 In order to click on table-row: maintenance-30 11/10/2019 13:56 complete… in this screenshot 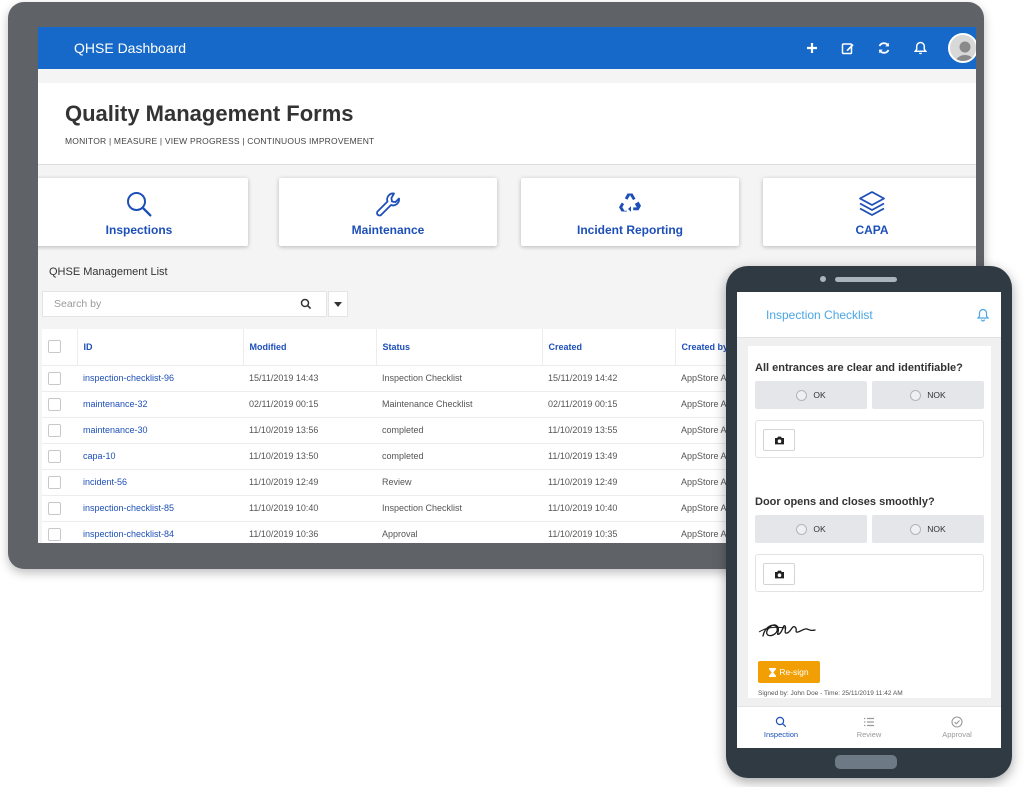, I will do `click(402, 430)`.